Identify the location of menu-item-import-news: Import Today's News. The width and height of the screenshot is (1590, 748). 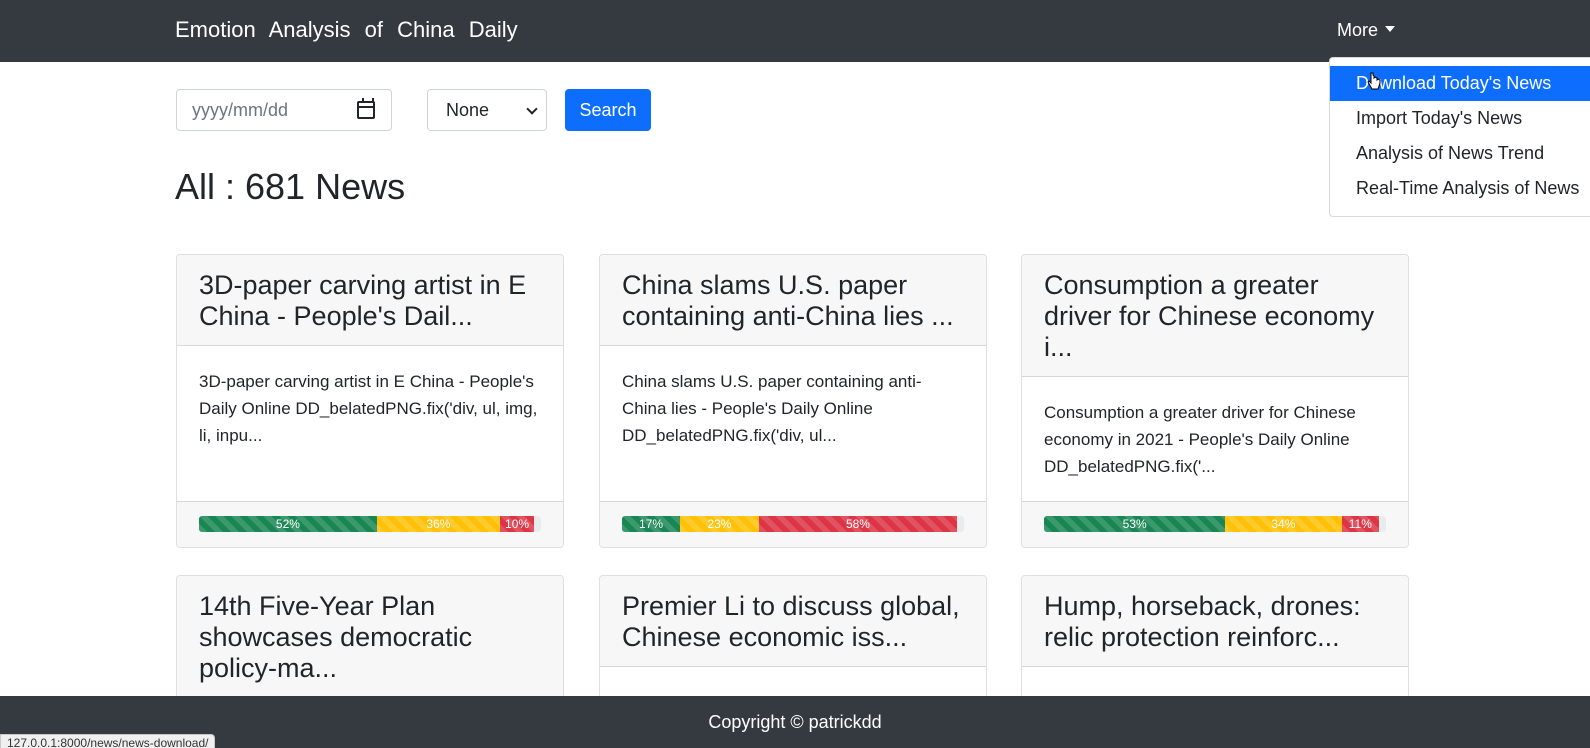
(1460, 118).